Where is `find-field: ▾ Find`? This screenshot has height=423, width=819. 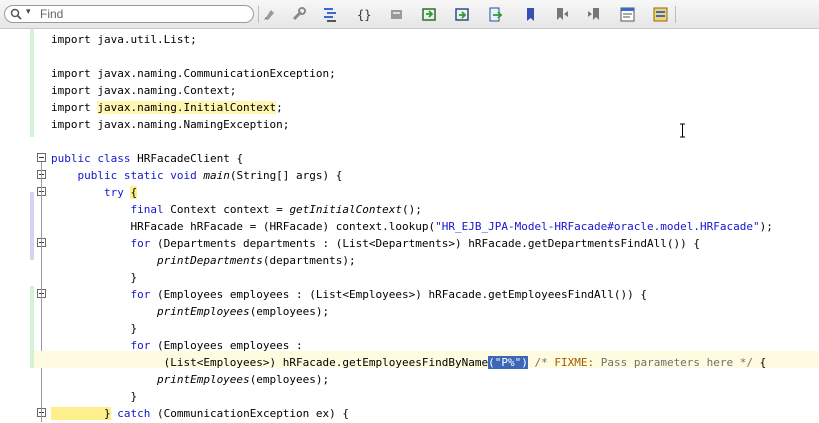
find-field: ▾ Find is located at coordinates (129, 14).